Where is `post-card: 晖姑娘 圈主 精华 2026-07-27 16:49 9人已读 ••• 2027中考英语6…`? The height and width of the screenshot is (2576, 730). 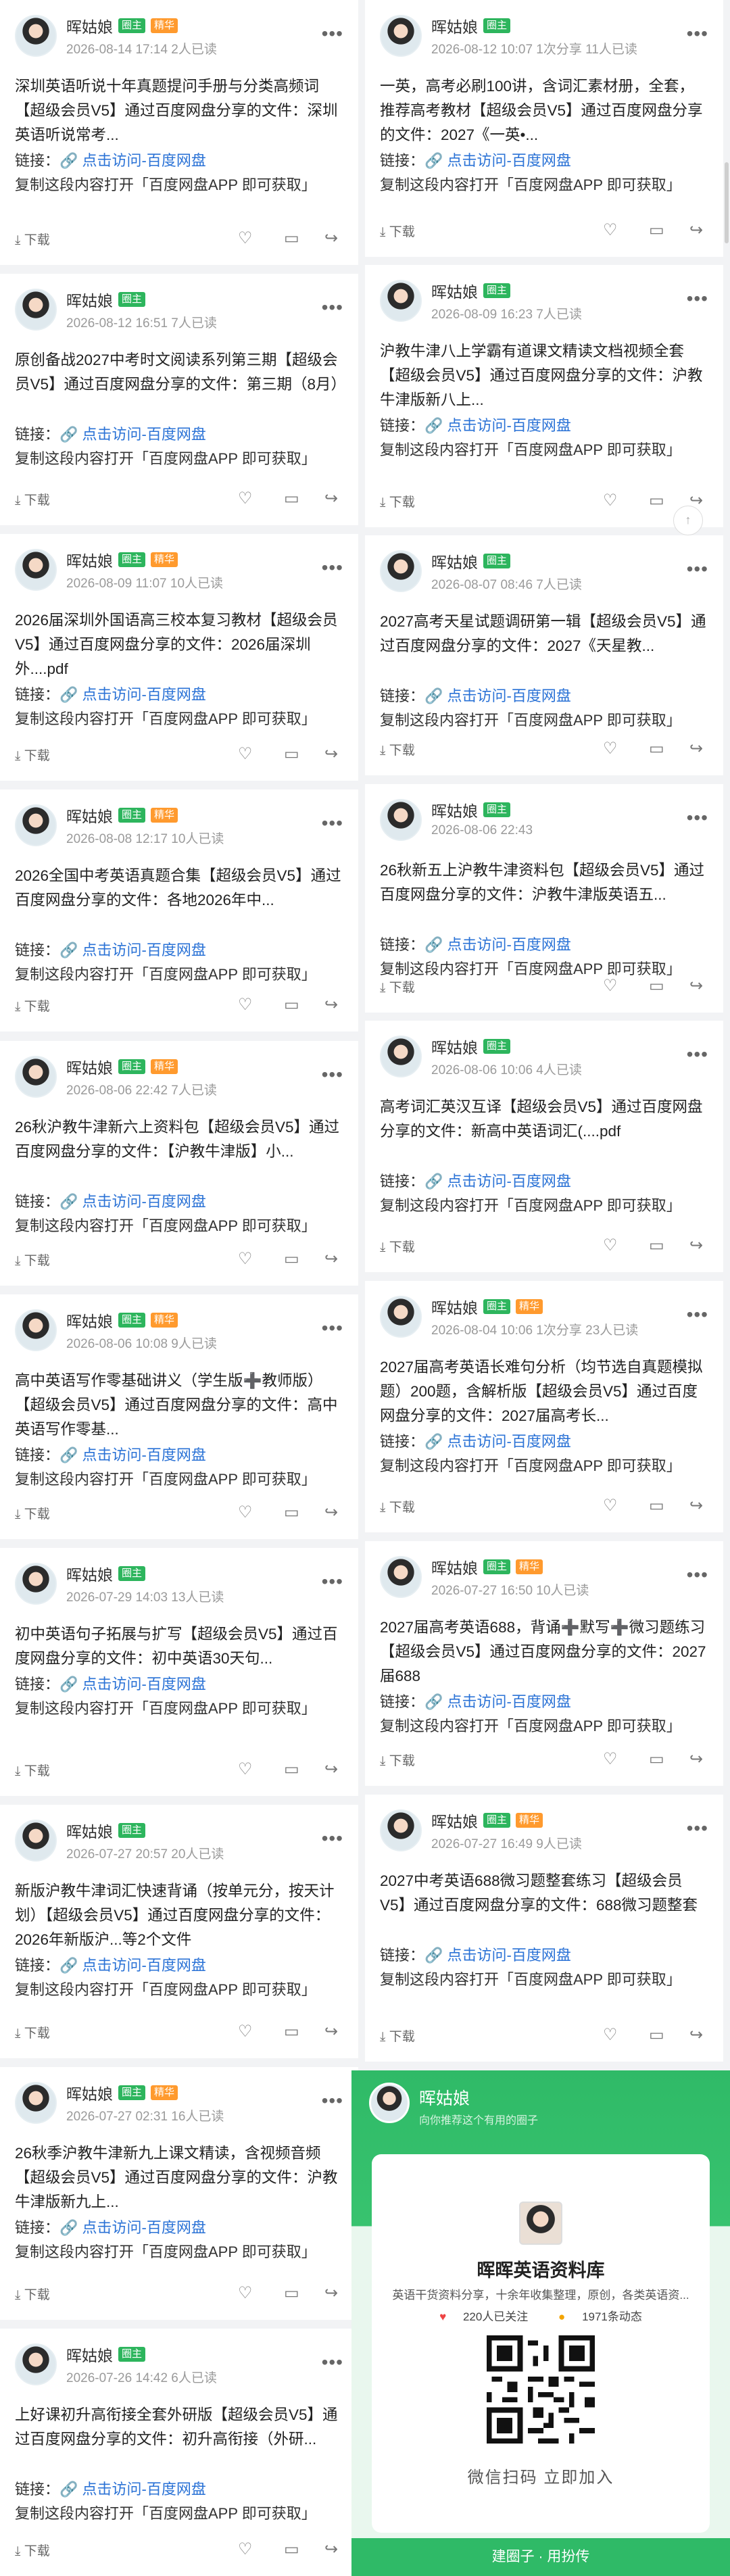 post-card: 晖姑娘 圈主 精华 2026-07-27 16:49 9人已读 ••• 2027中考英语6… is located at coordinates (544, 1928).